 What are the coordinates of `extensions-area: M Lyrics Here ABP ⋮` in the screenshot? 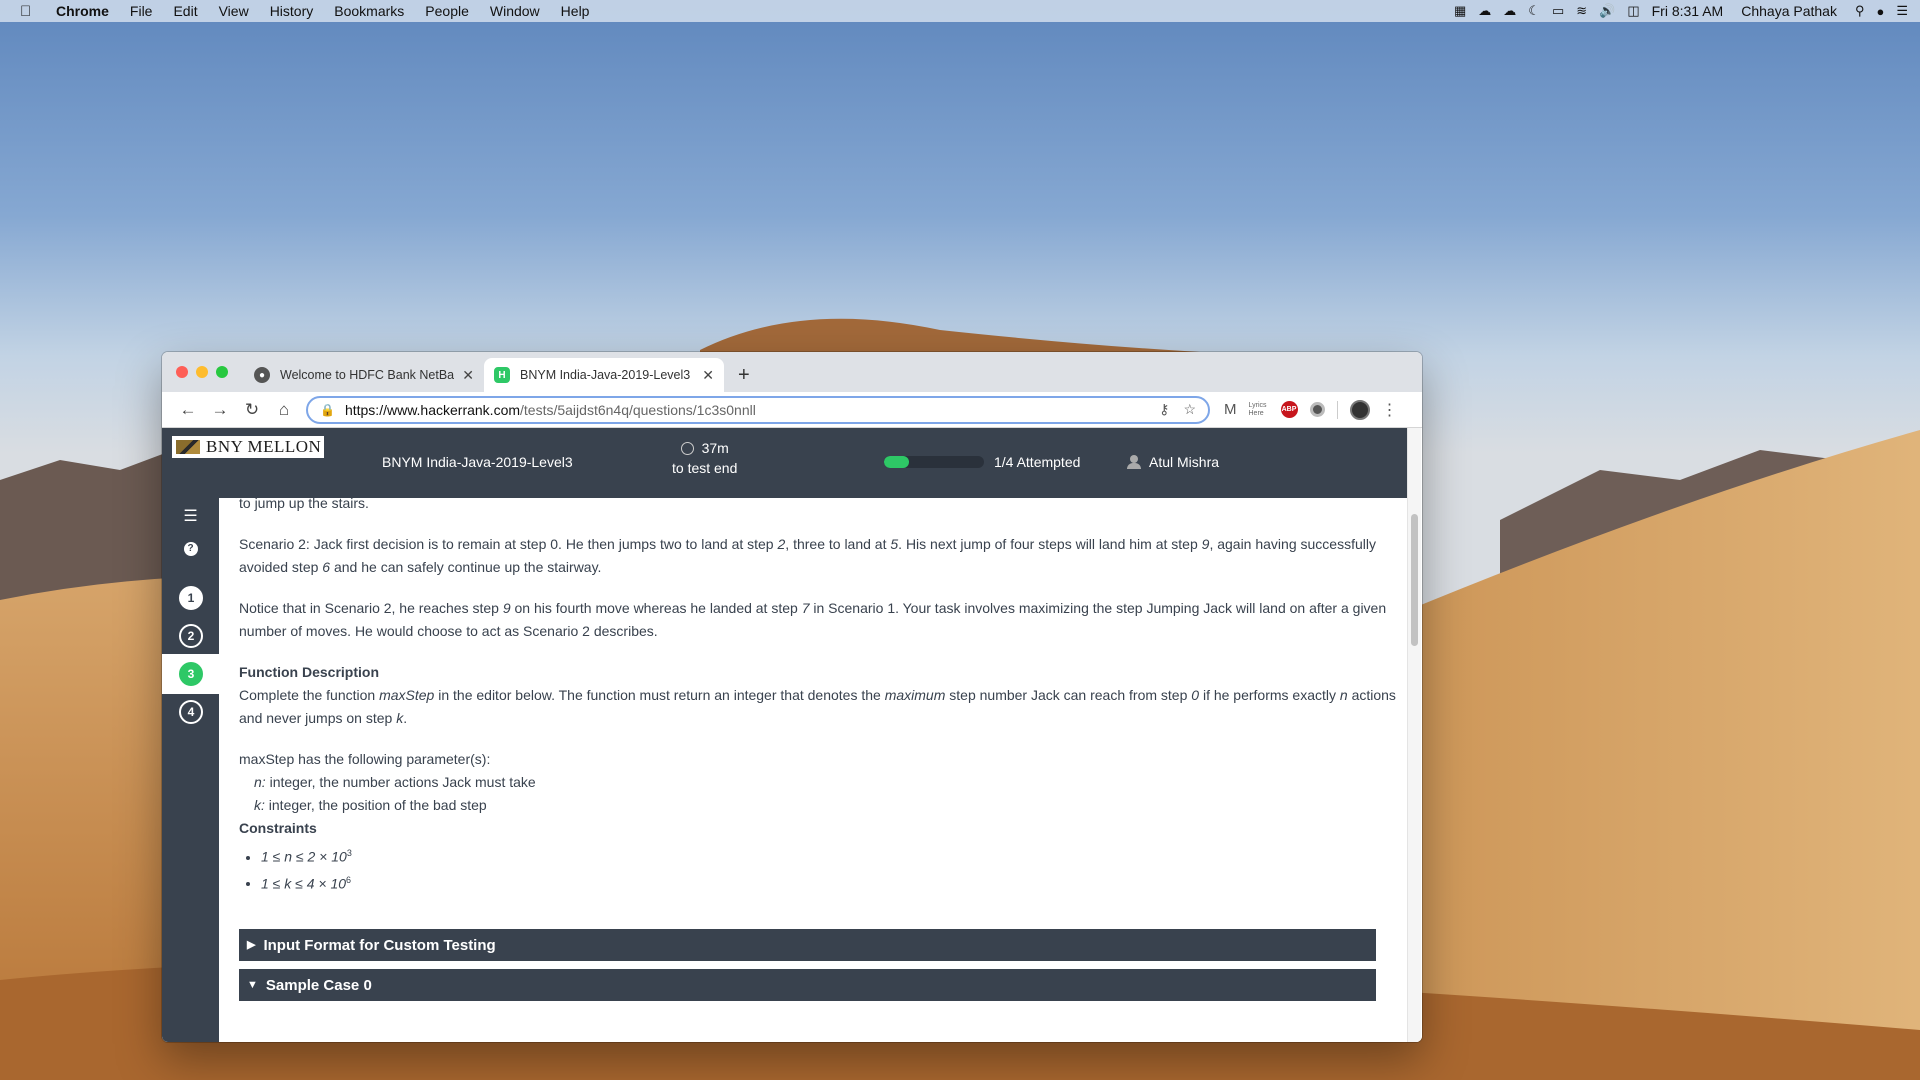 It's located at (1311, 409).